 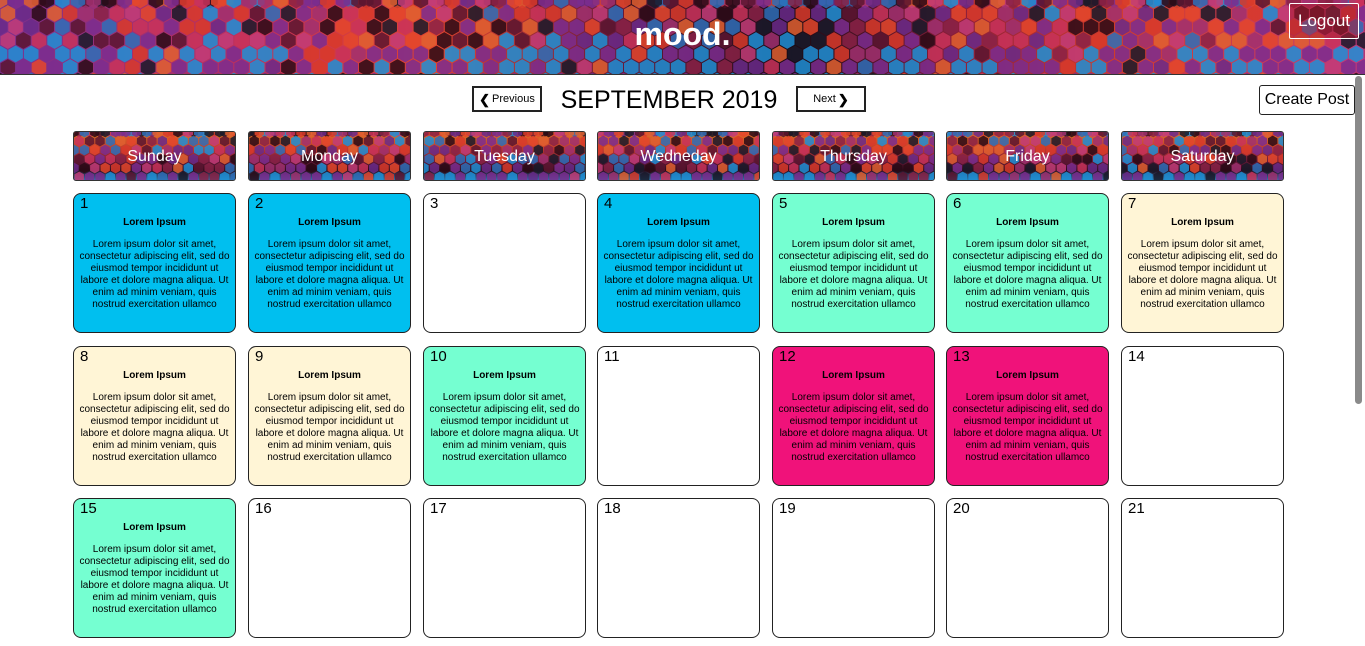 What do you see at coordinates (1132, 203) in the screenshot?
I see `day-number: 7` at bounding box center [1132, 203].